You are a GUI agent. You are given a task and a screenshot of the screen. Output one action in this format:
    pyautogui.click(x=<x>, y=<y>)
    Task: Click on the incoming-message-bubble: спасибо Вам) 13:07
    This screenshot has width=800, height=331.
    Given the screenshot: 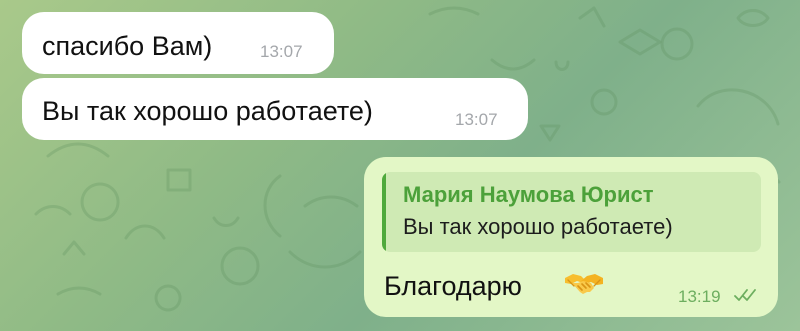 What is the action you would take?
    pyautogui.click(x=178, y=43)
    